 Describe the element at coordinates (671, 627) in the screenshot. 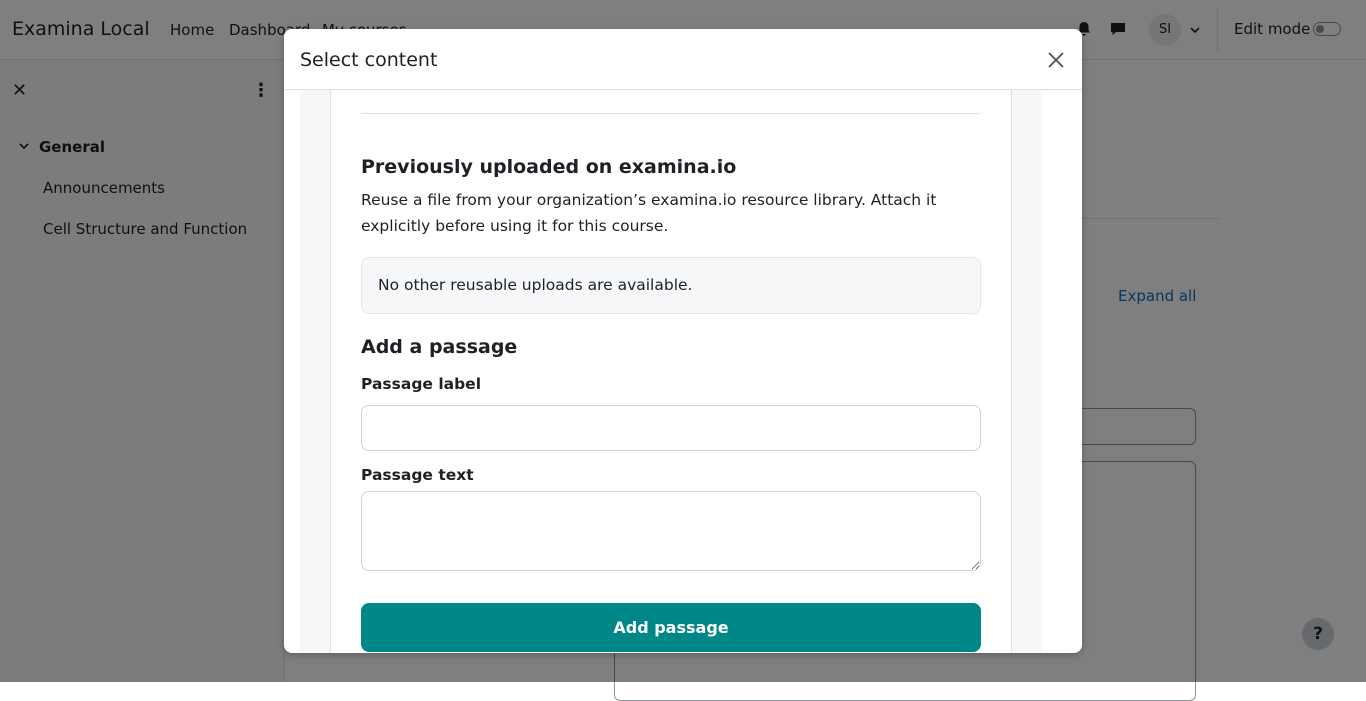

I see `add-passage-button: Add passage` at that location.